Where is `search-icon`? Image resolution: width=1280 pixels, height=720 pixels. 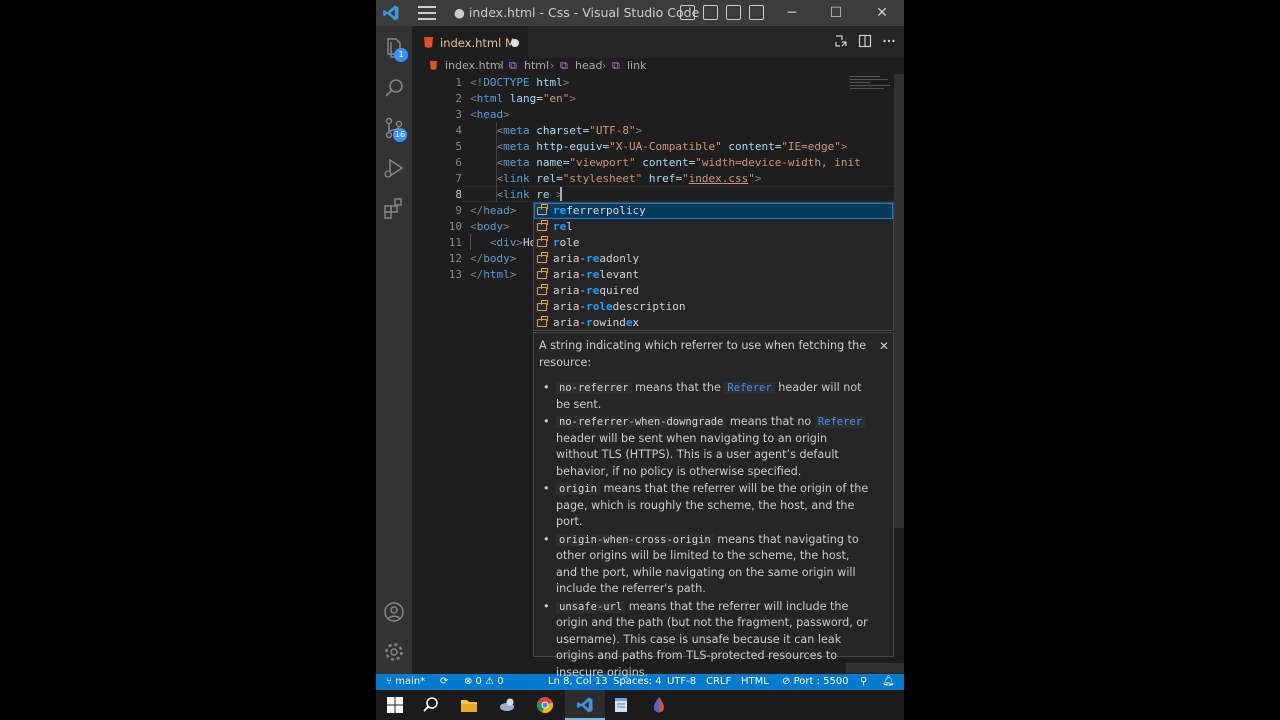 search-icon is located at coordinates (394, 88).